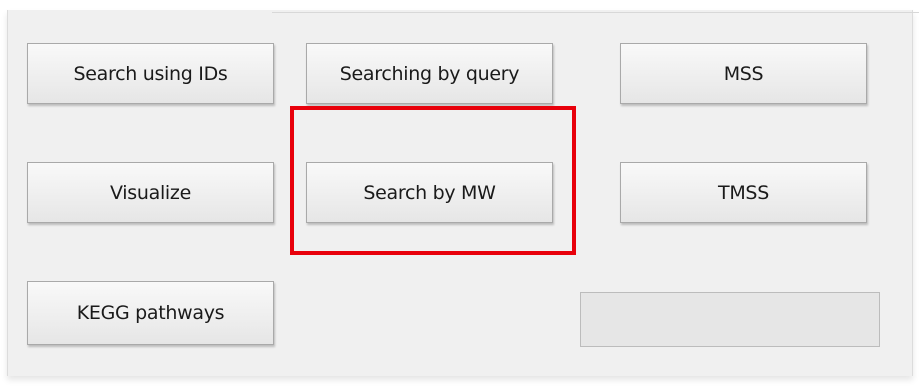  Describe the element at coordinates (150, 192) in the screenshot. I see `visualize-button: Visualize` at that location.